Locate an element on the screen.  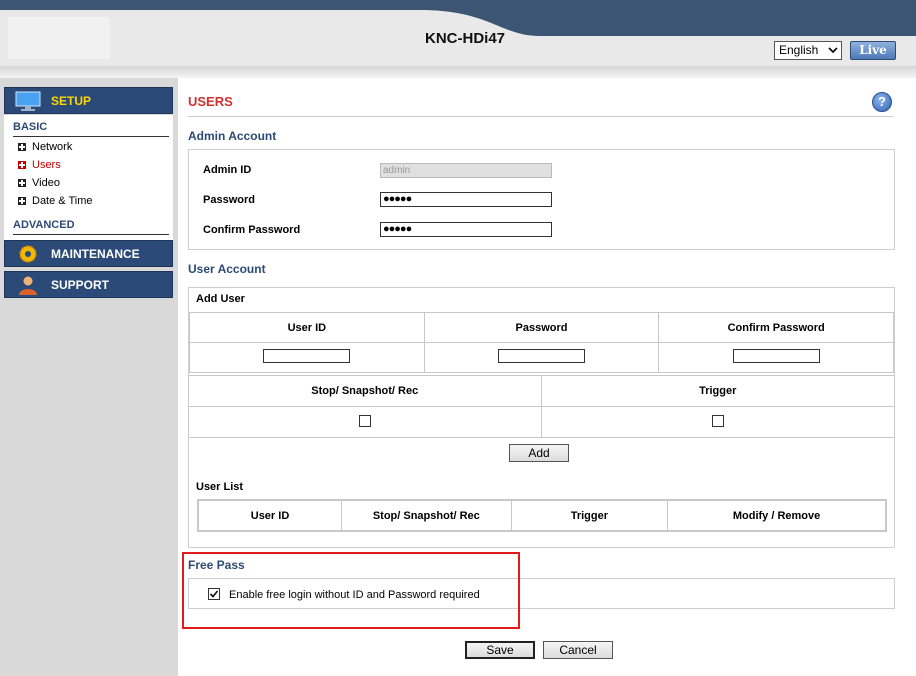
new-user-id-input is located at coordinates (307, 356).